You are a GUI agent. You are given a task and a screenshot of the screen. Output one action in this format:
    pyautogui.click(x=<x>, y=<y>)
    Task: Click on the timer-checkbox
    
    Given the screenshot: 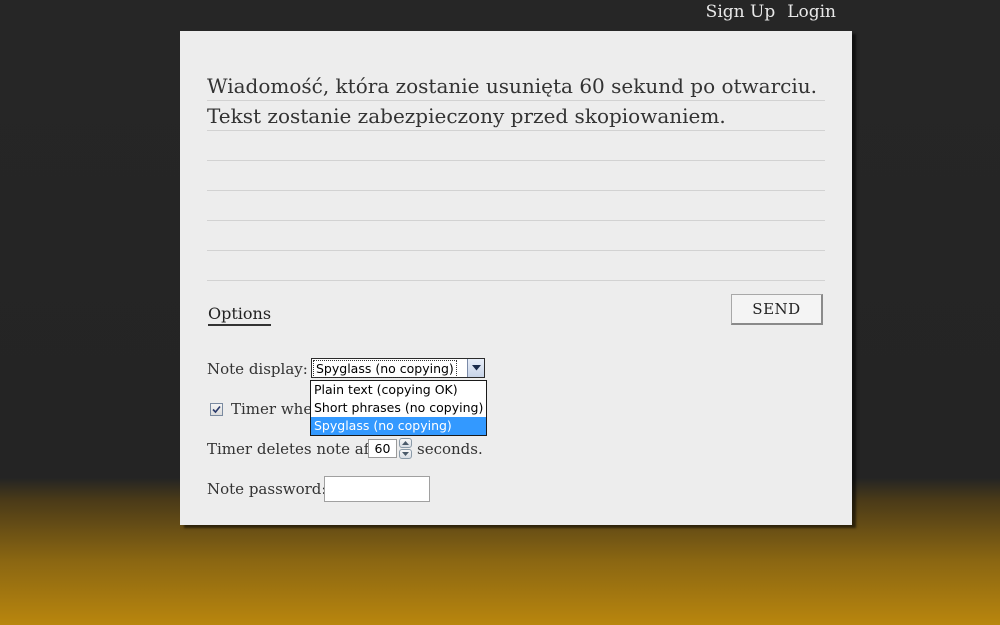 What is the action you would take?
    pyautogui.click(x=216, y=409)
    